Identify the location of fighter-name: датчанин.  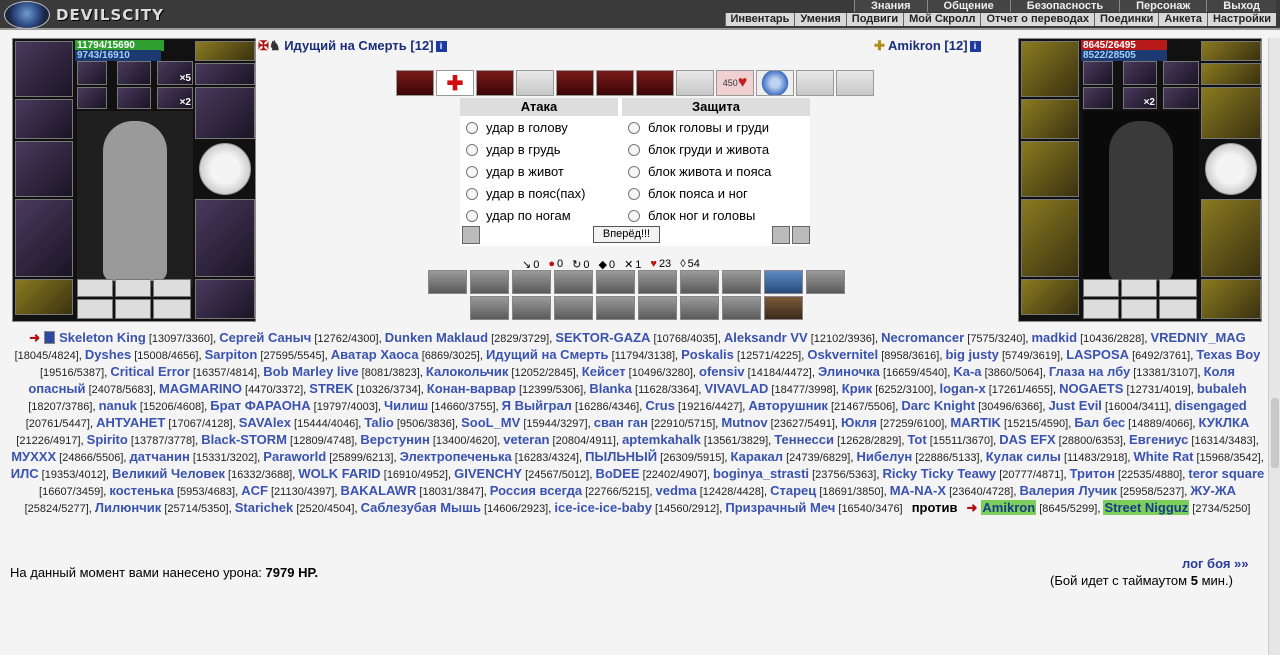
(160, 456).